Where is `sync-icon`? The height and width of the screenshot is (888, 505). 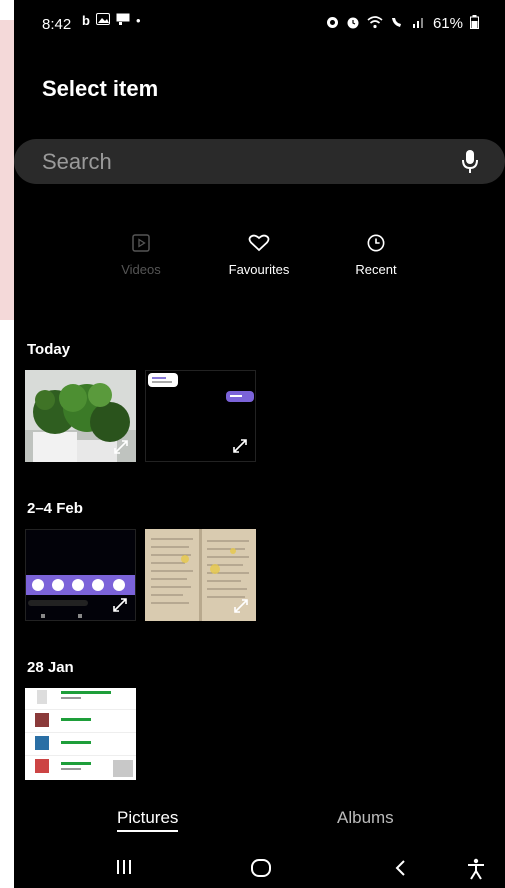 sync-icon is located at coordinates (332, 24).